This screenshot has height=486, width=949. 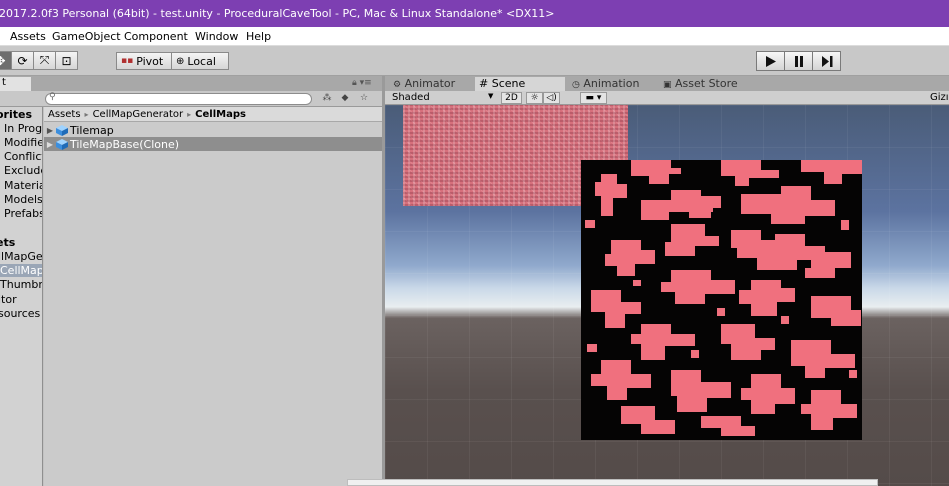 What do you see at coordinates (484, 83) in the screenshot?
I see `scene-grid-icon: #` at bounding box center [484, 83].